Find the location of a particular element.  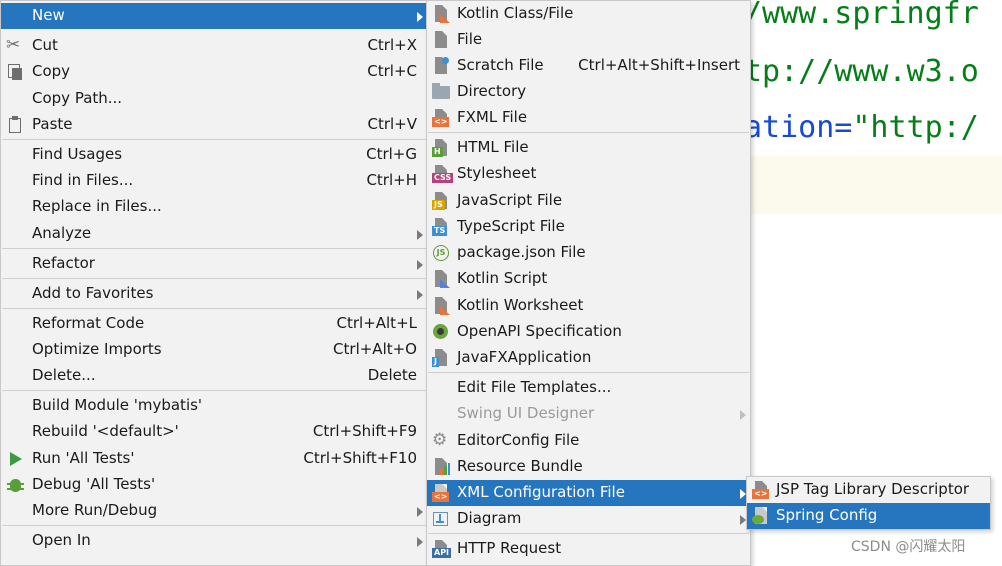

menu-item-shortcut: Ctrl+Alt+O is located at coordinates (375, 349).